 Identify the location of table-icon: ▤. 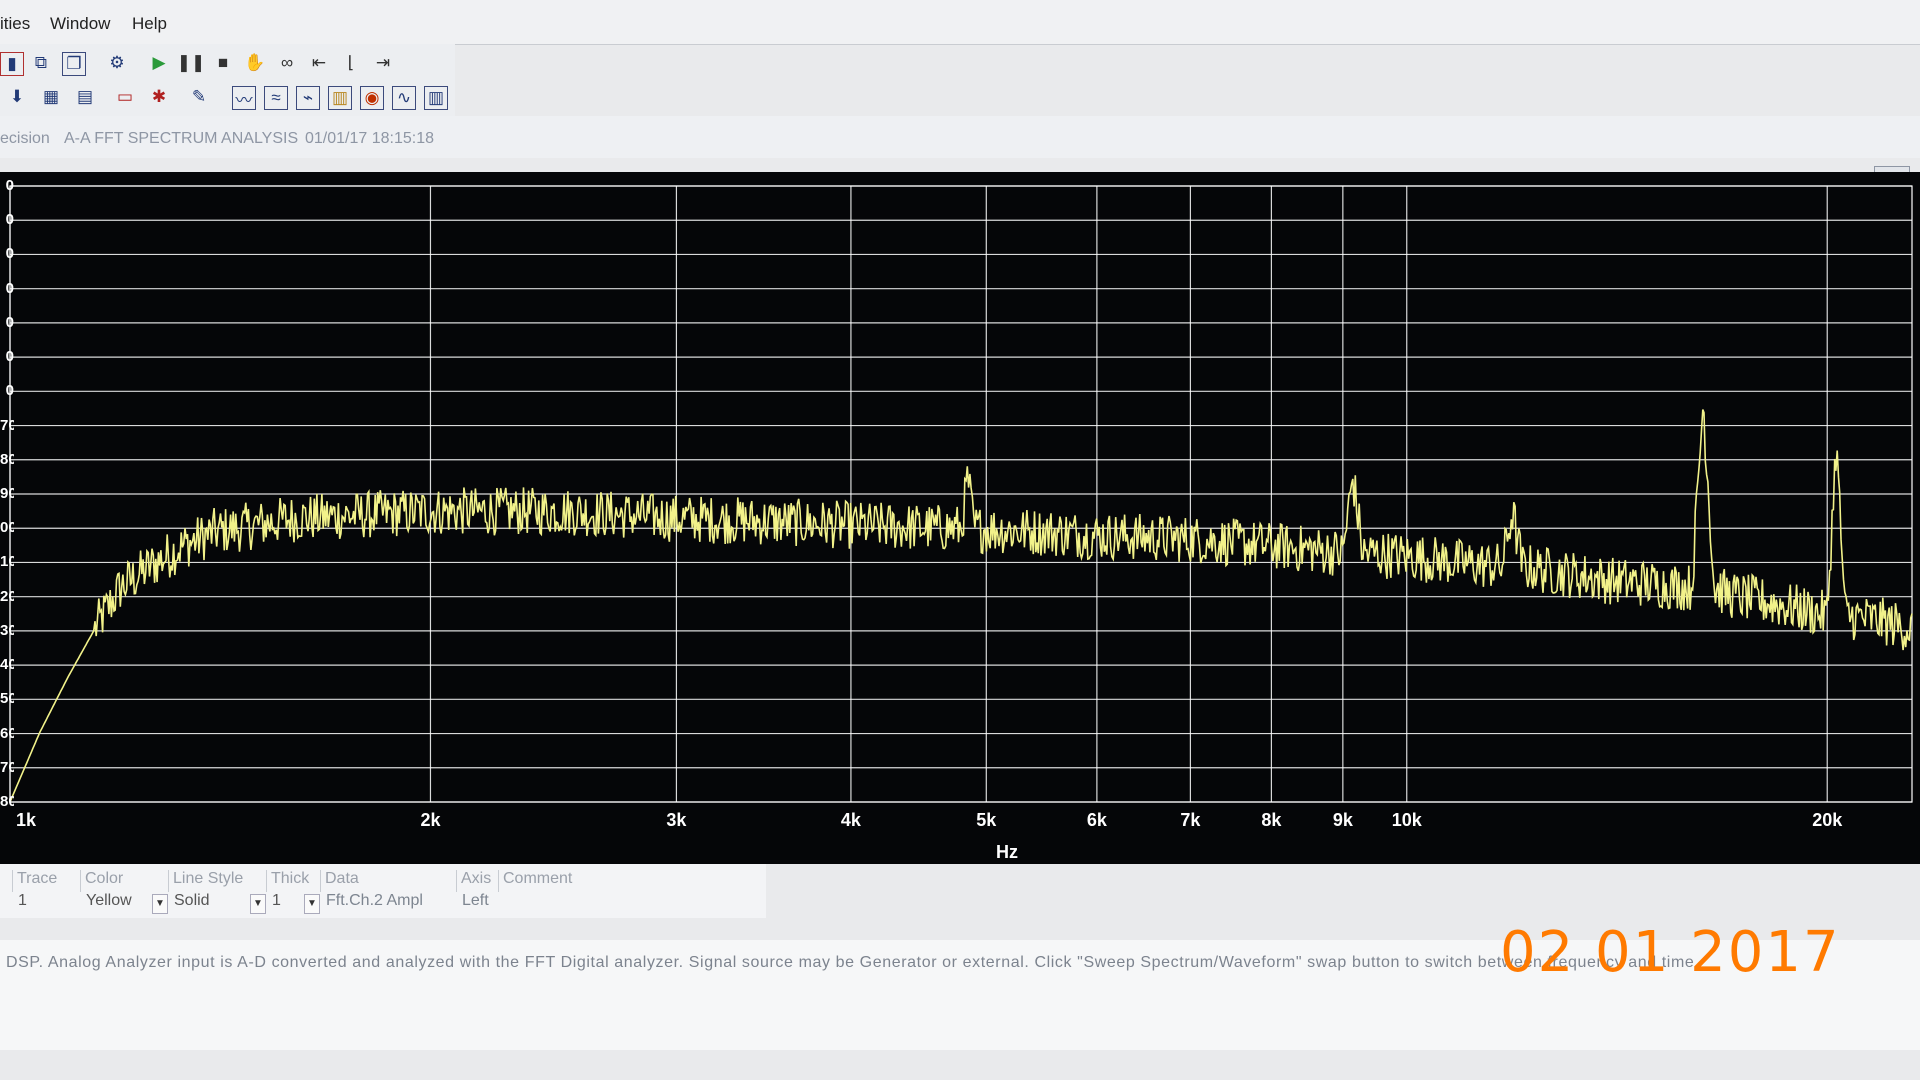
(85, 97).